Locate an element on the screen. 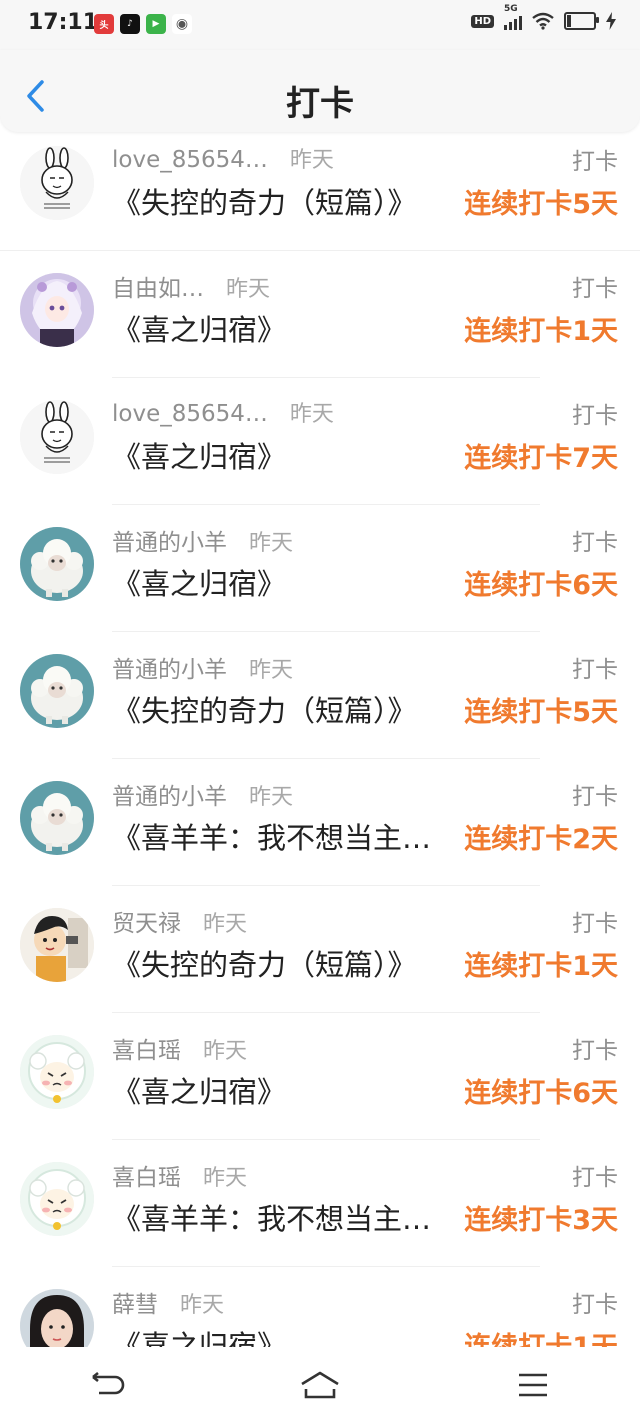 This screenshot has width=640, height=1422. home-nav-icon is located at coordinates (320, 1384).